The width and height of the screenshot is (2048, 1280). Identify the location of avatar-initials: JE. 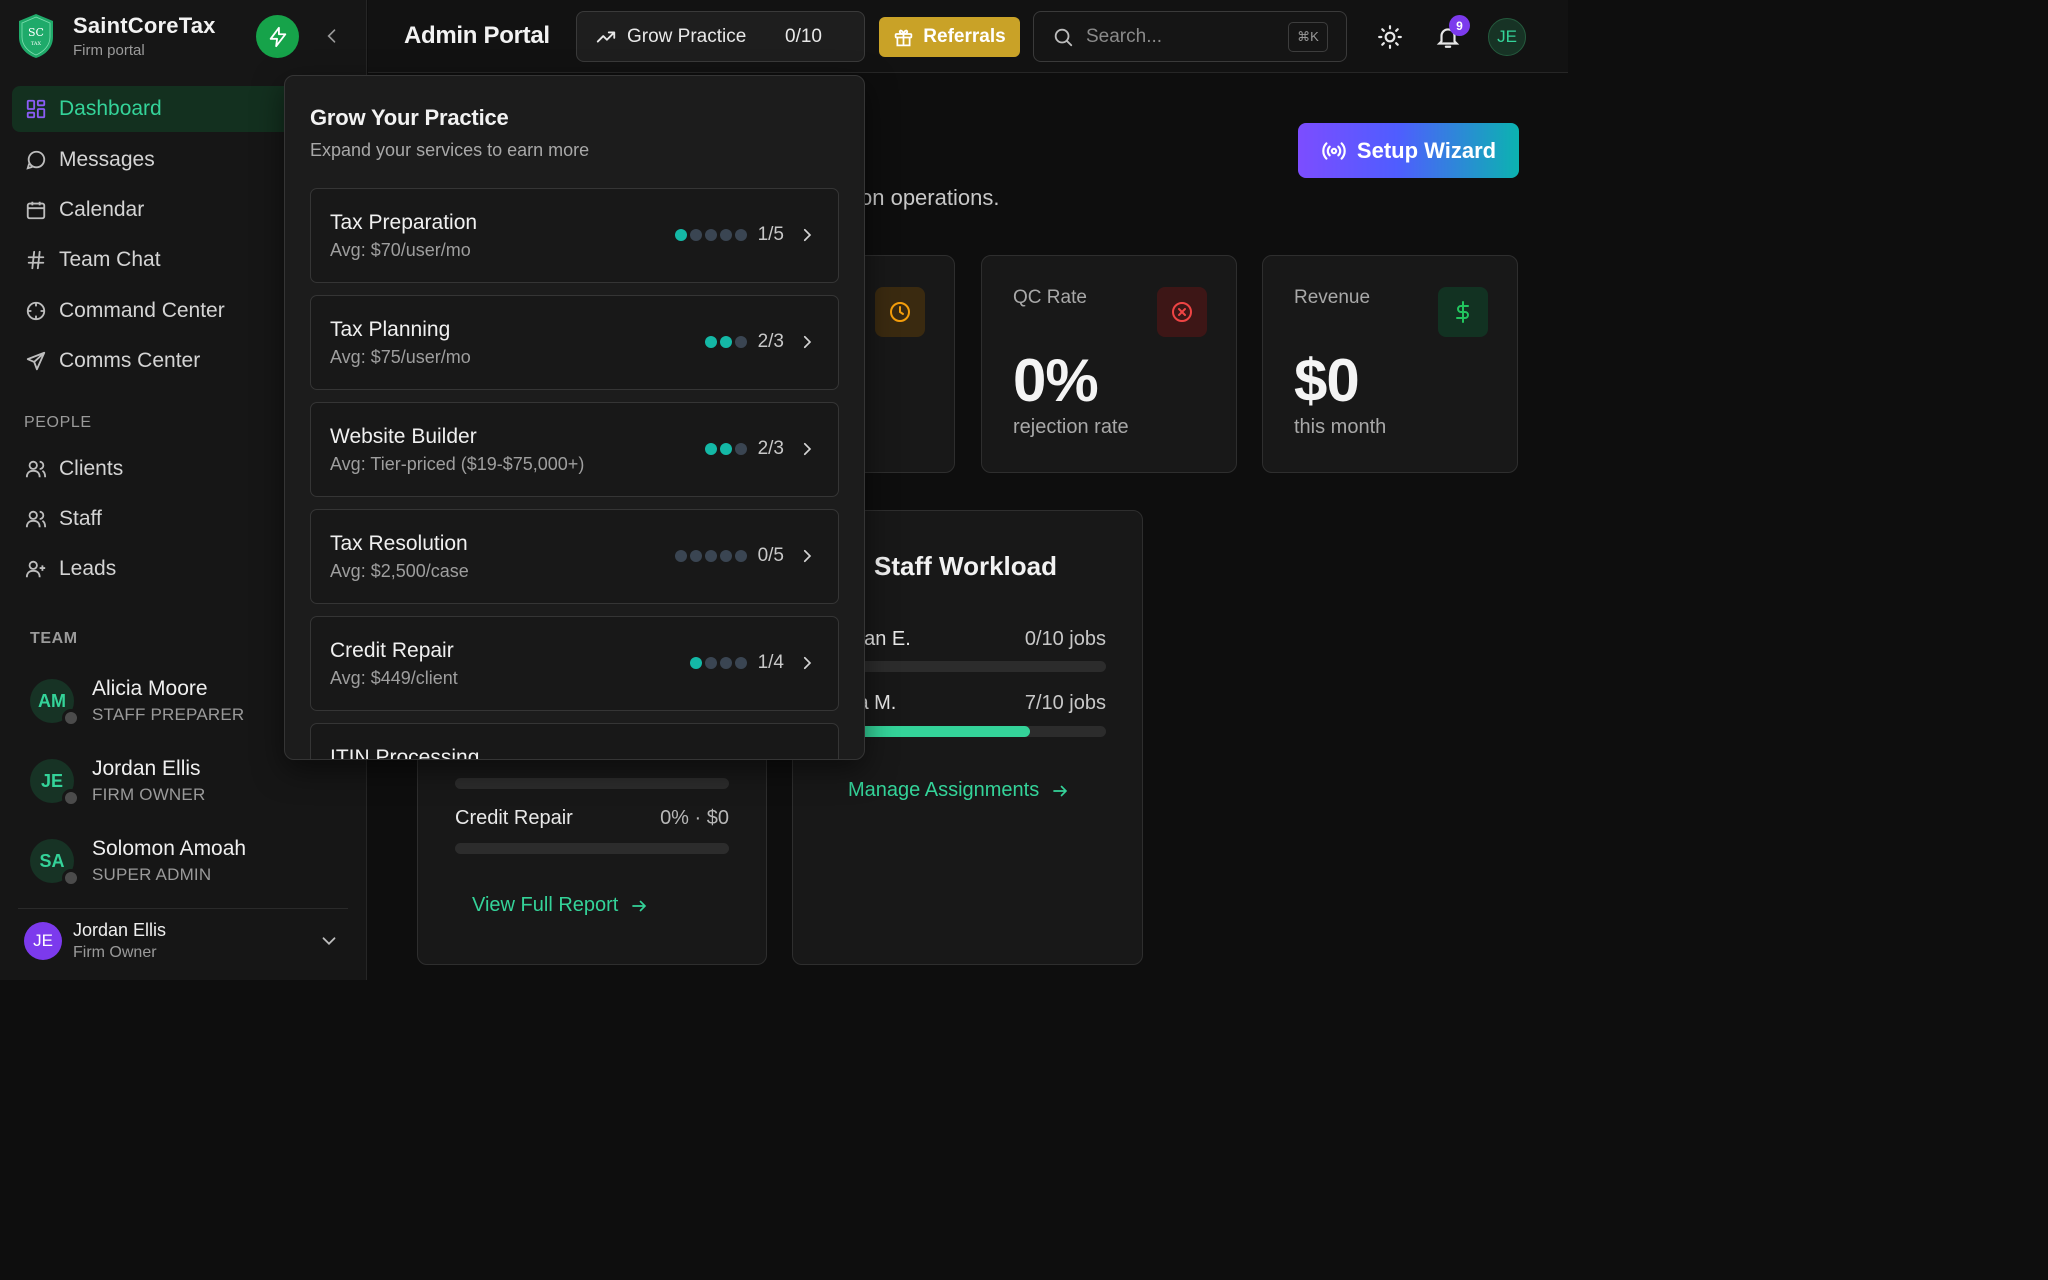
(52, 780).